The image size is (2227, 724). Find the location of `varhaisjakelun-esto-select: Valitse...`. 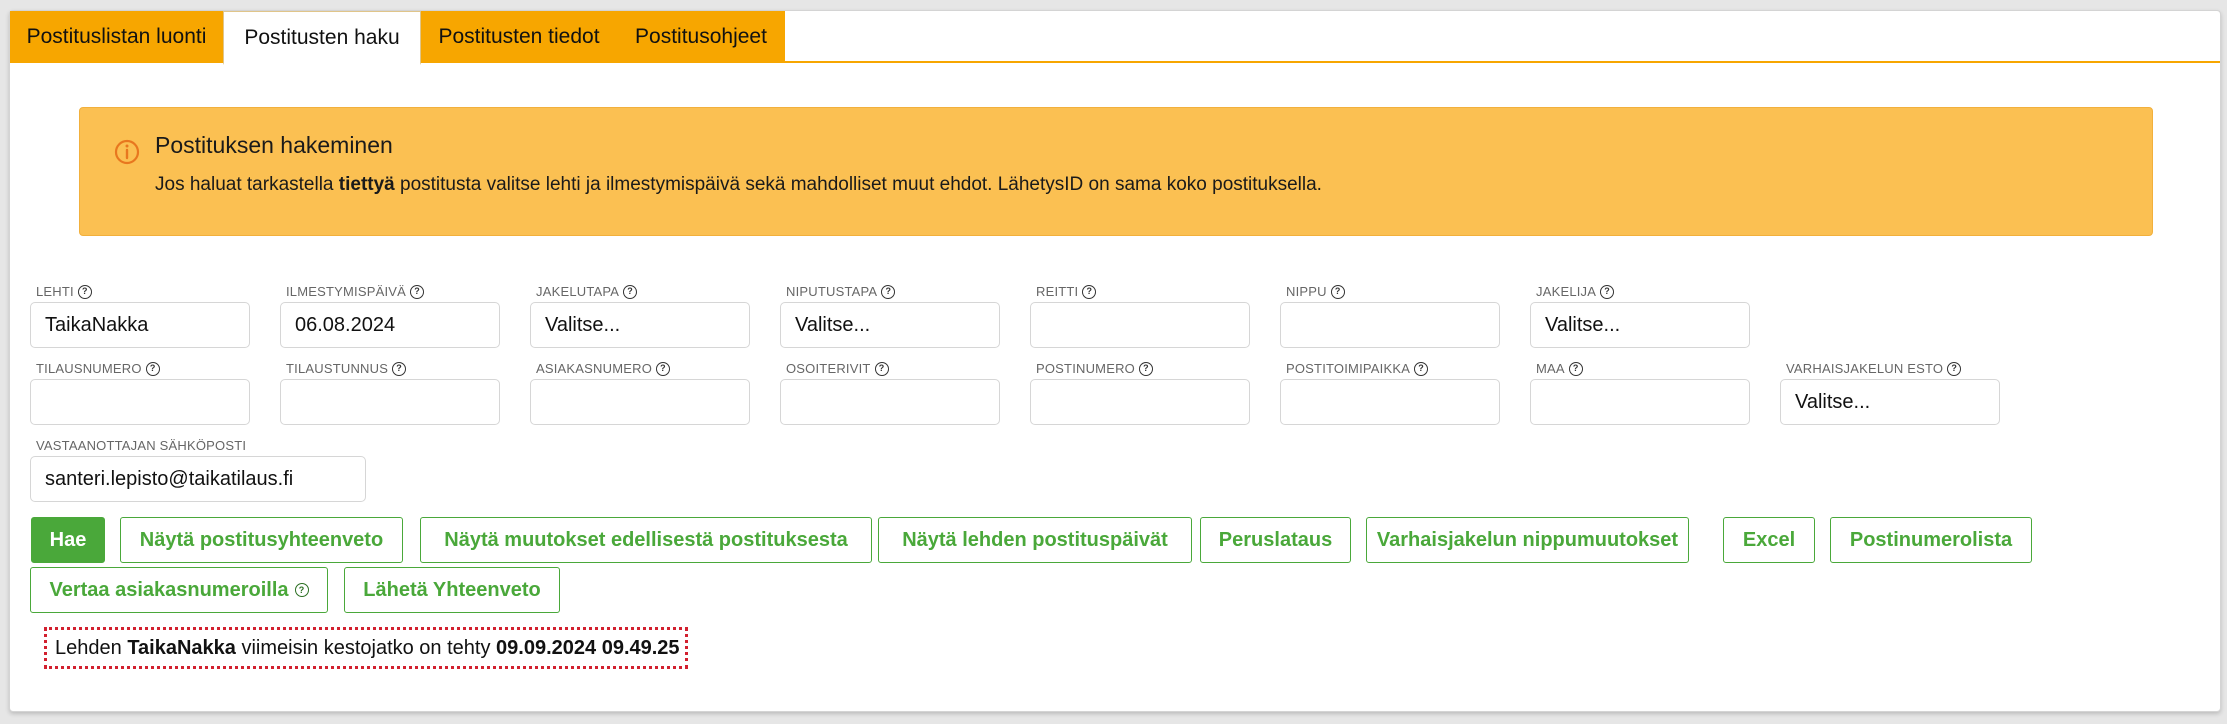

varhaisjakelun-esto-select: Valitse... is located at coordinates (1890, 402).